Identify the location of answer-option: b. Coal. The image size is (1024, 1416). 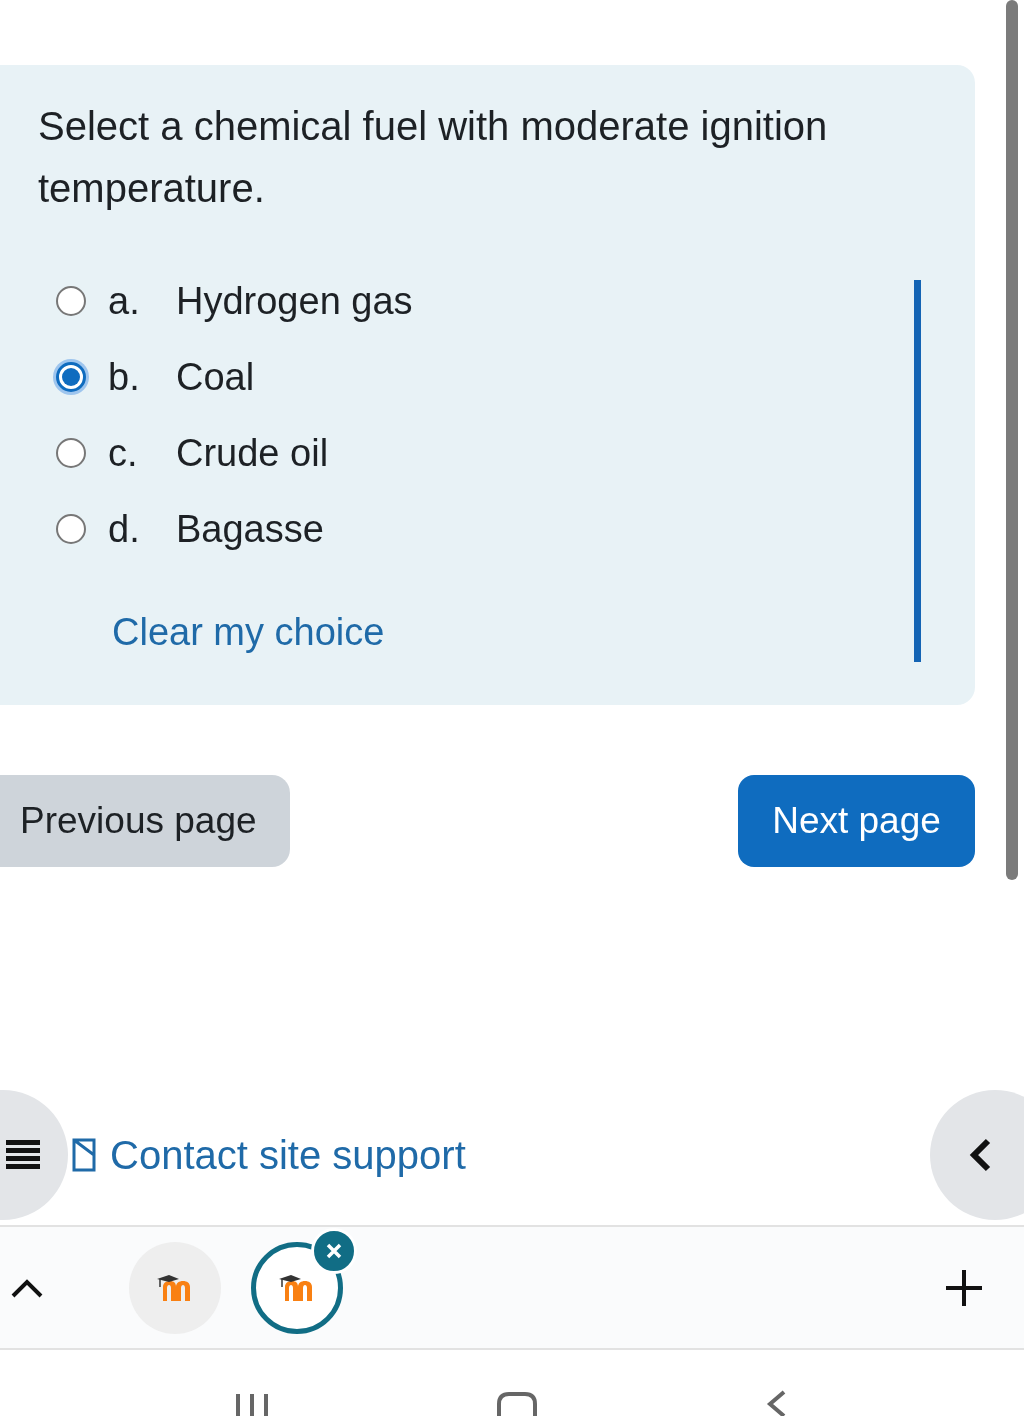
(515, 377).